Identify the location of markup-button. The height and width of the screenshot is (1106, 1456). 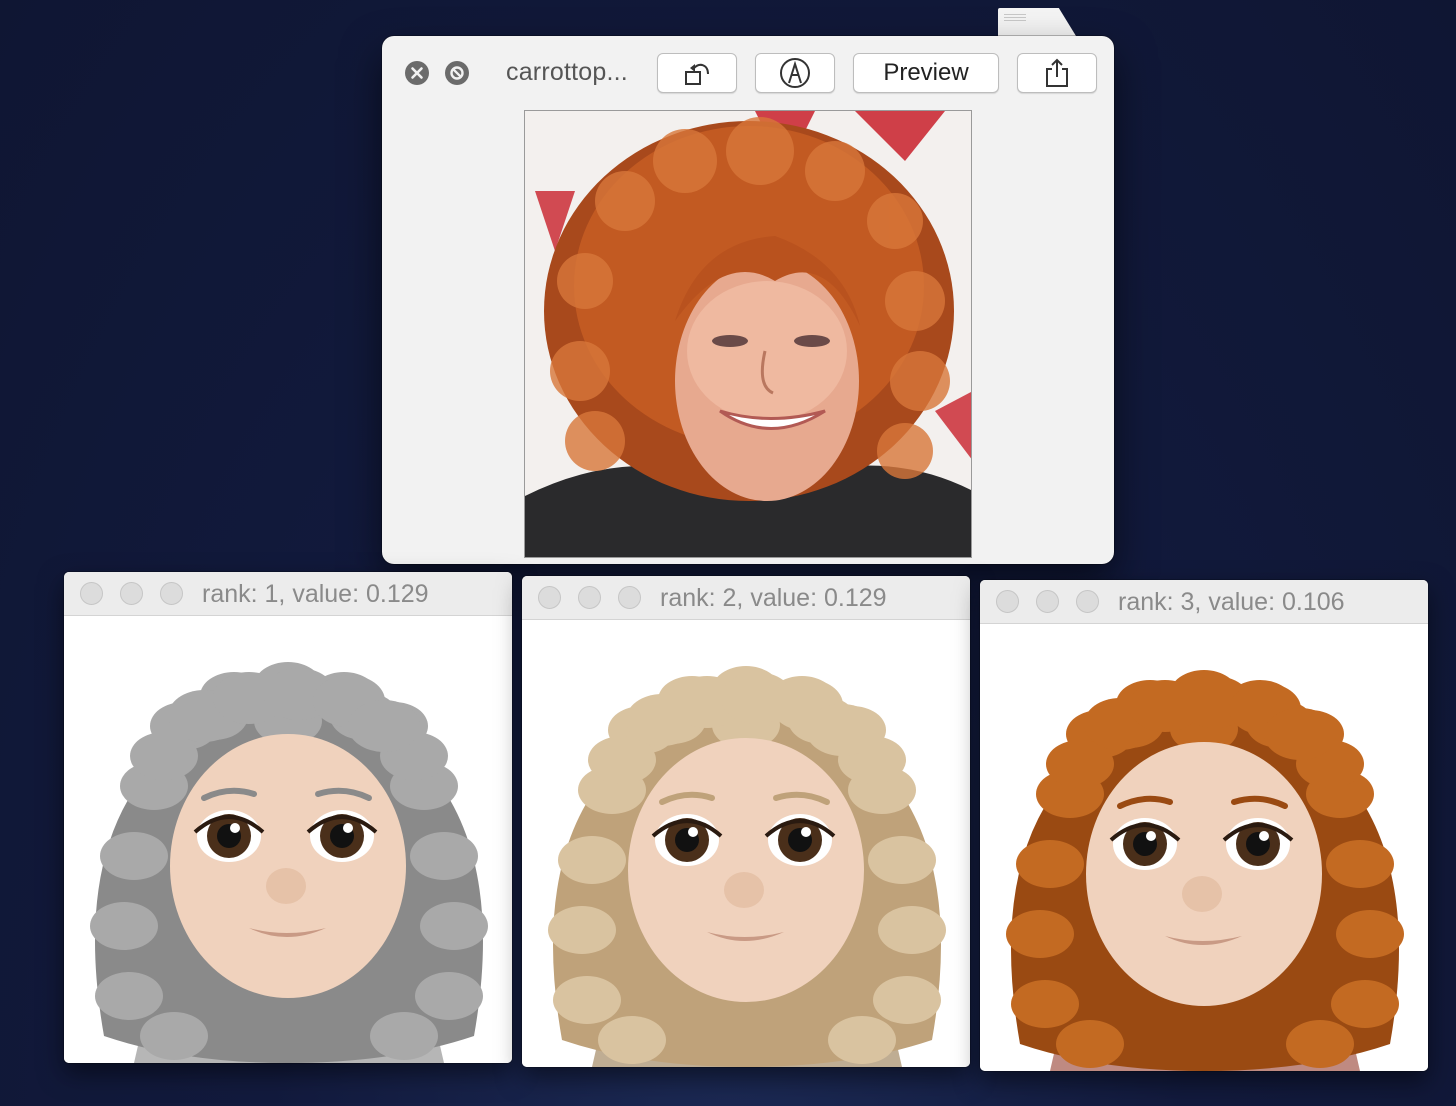
(795, 73).